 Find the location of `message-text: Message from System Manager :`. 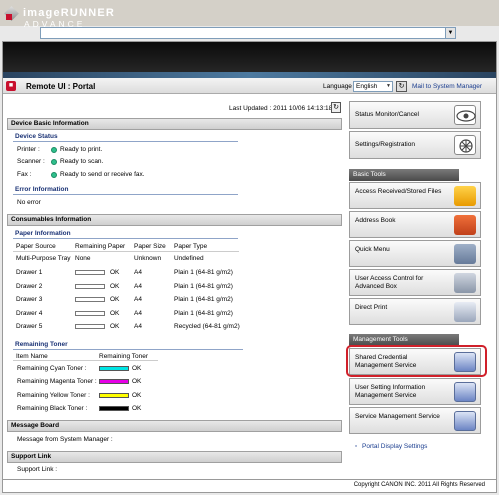

message-text: Message from System Manager : is located at coordinates (65, 439).